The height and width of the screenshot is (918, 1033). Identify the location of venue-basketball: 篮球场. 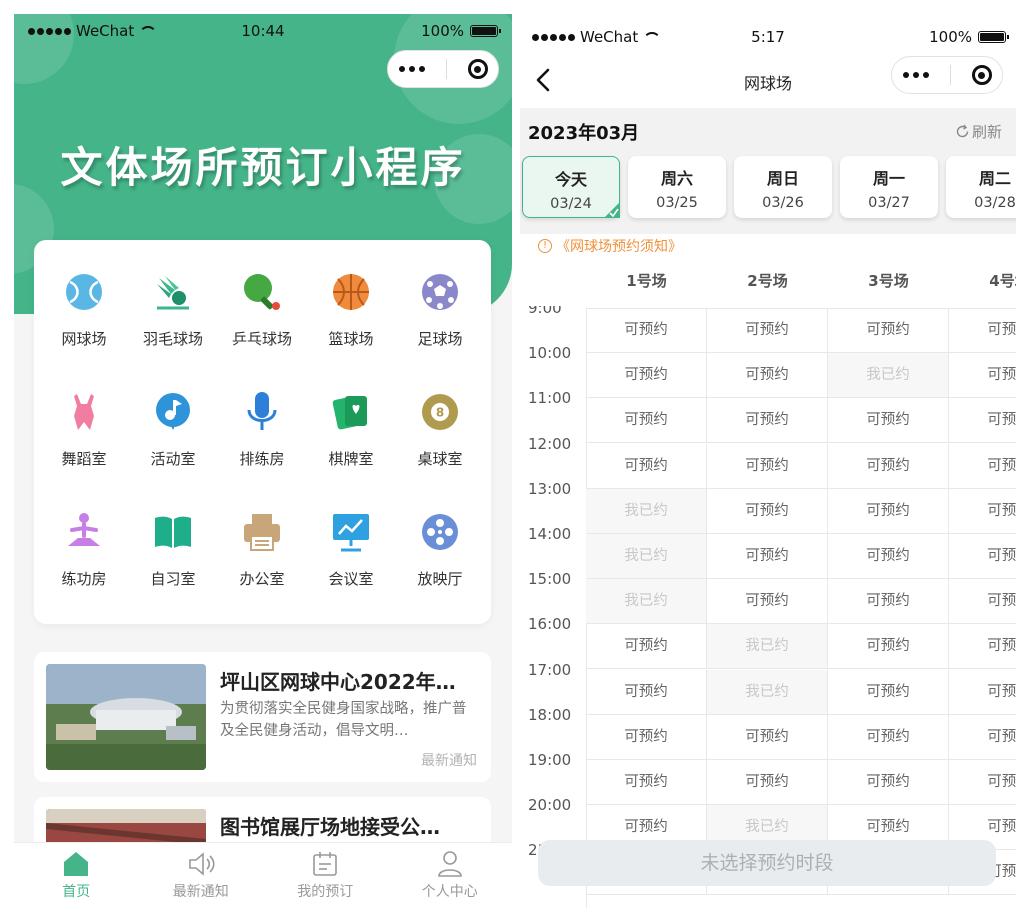
(351, 305).